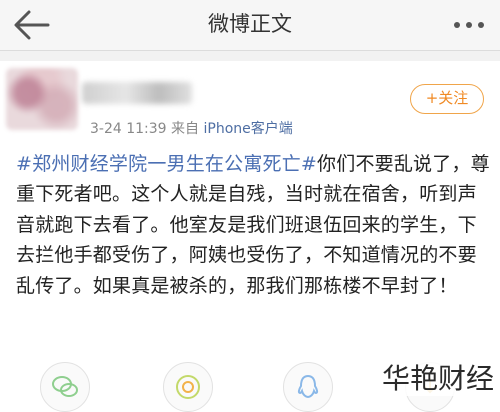  I want to click on topic-hashtag: #郑州财经学院一男生在公寓死亡#, so click(166, 164).